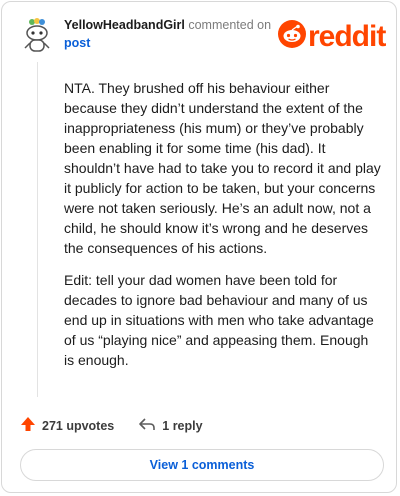 Image resolution: width=400 pixels, height=496 pixels. Describe the element at coordinates (31, 425) in the screenshot. I see `upvote-arrow-icon` at that location.